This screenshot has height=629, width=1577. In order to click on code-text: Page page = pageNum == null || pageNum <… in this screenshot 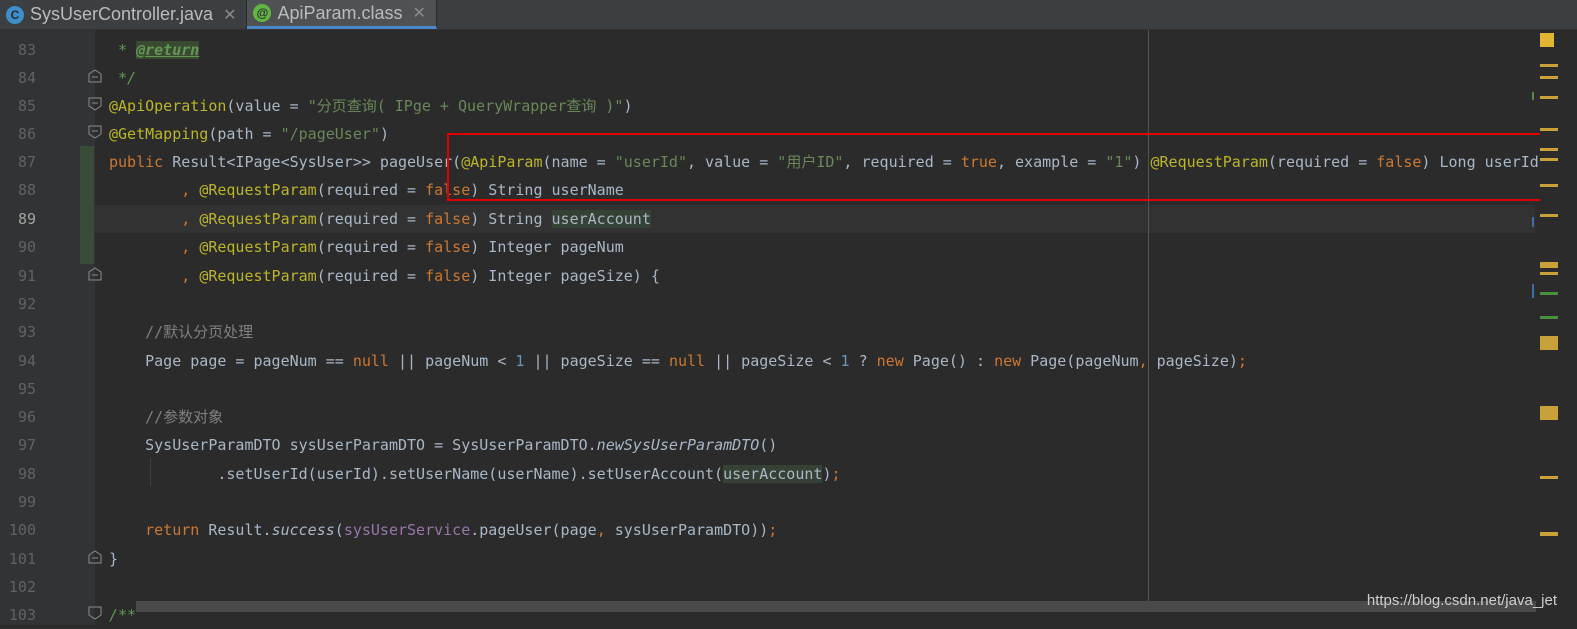, I will do `click(678, 361)`.